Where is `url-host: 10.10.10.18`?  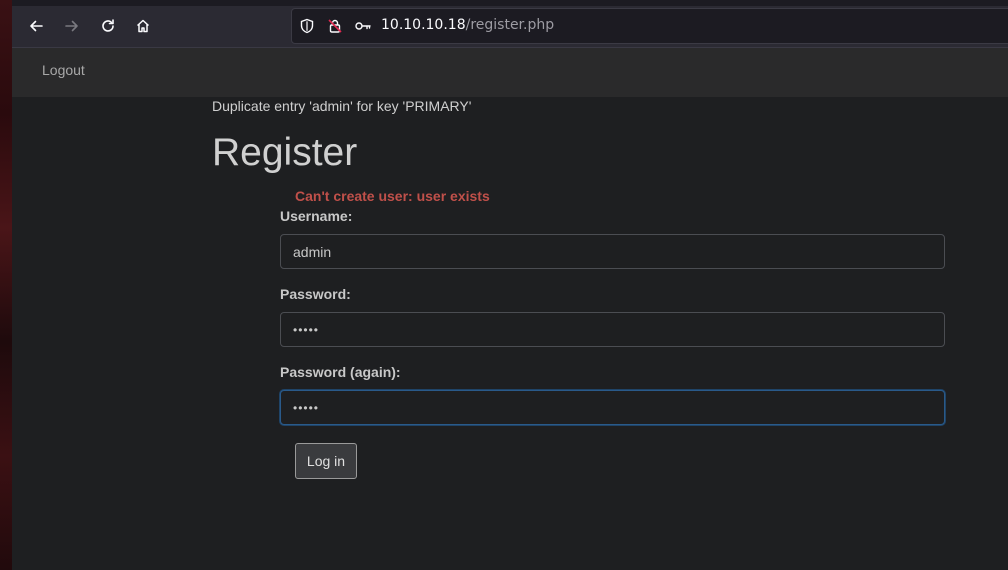 url-host: 10.10.10.18 is located at coordinates (423, 25).